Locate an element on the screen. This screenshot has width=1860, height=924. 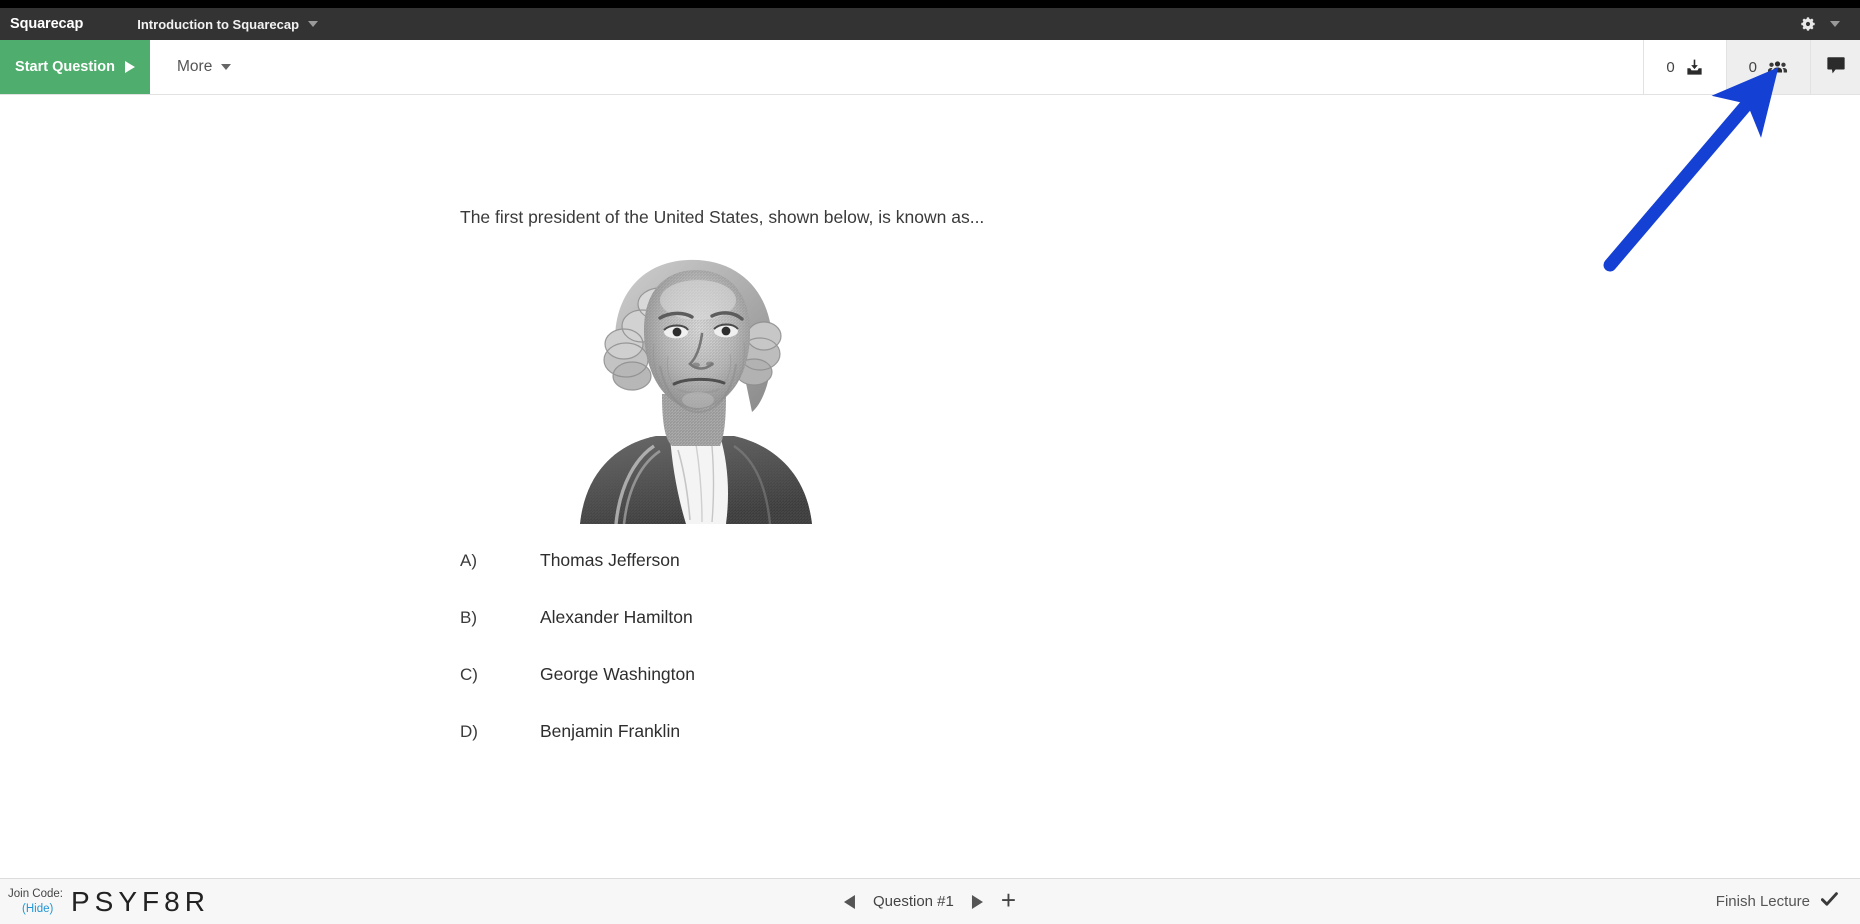
participants-counter: 0 is located at coordinates (1767, 67).